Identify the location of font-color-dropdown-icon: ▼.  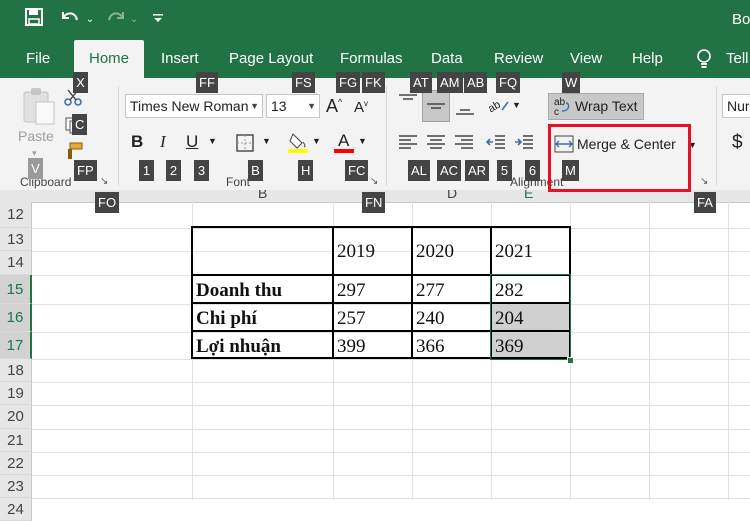
(362, 141).